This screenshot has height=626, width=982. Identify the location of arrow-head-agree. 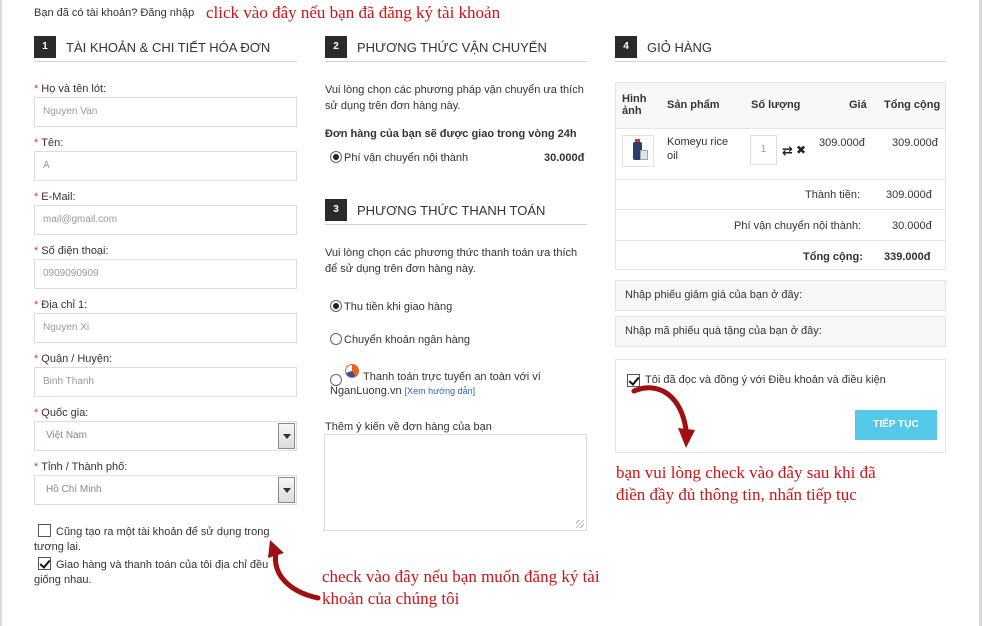
(686, 438).